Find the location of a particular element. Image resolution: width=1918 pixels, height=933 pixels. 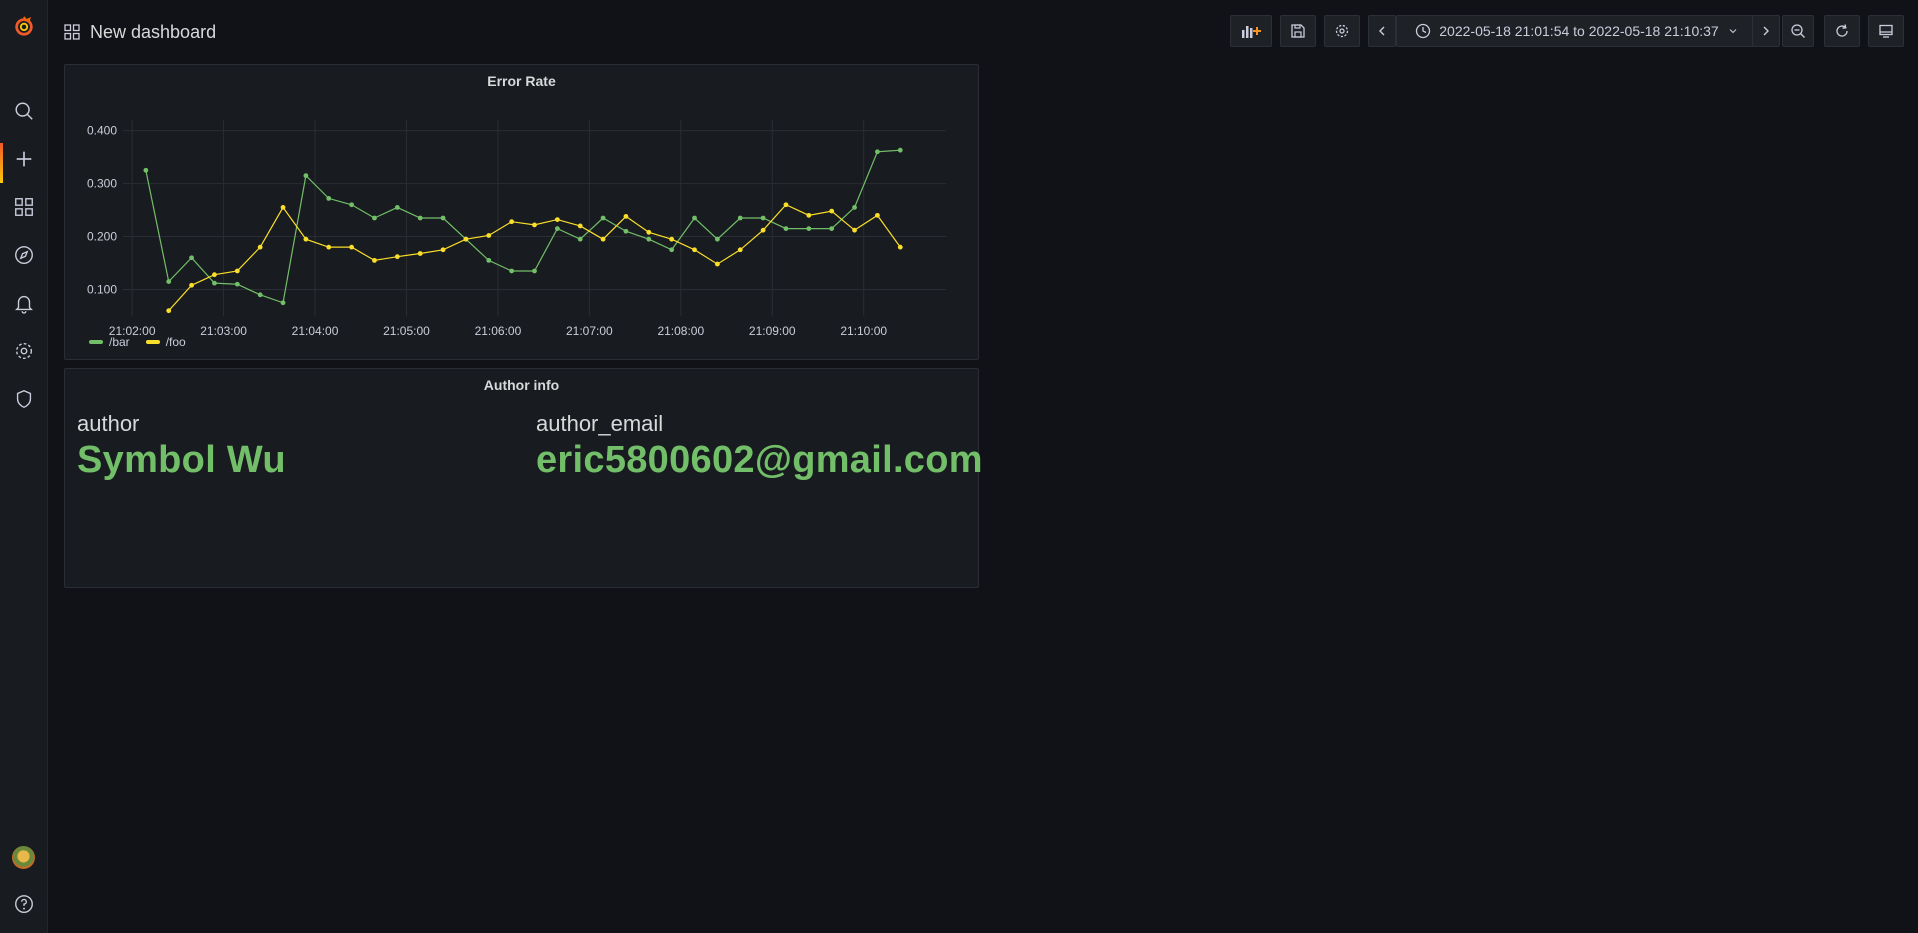

legend-item-bar: /bar is located at coordinates (109, 342).